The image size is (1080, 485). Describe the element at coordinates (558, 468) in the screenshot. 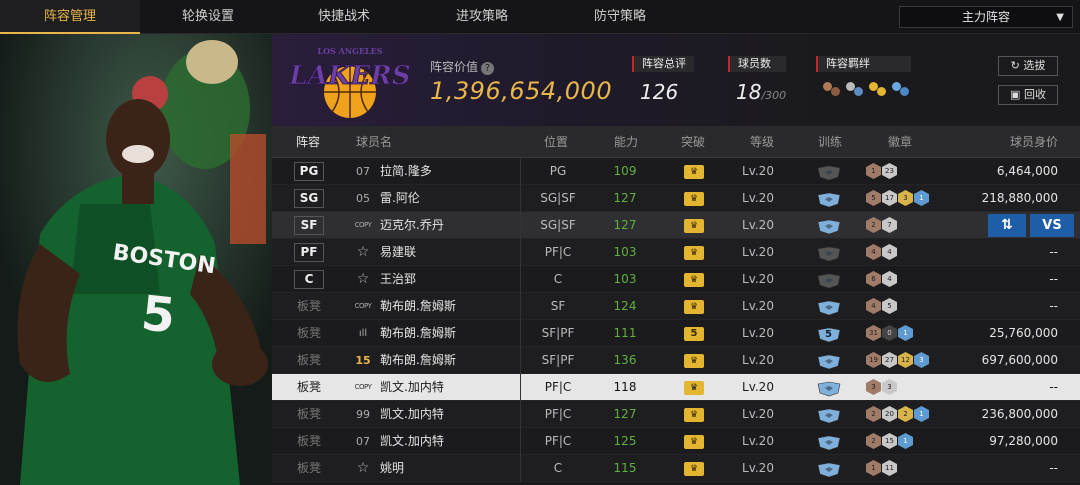

I see `player-position: C` at that location.